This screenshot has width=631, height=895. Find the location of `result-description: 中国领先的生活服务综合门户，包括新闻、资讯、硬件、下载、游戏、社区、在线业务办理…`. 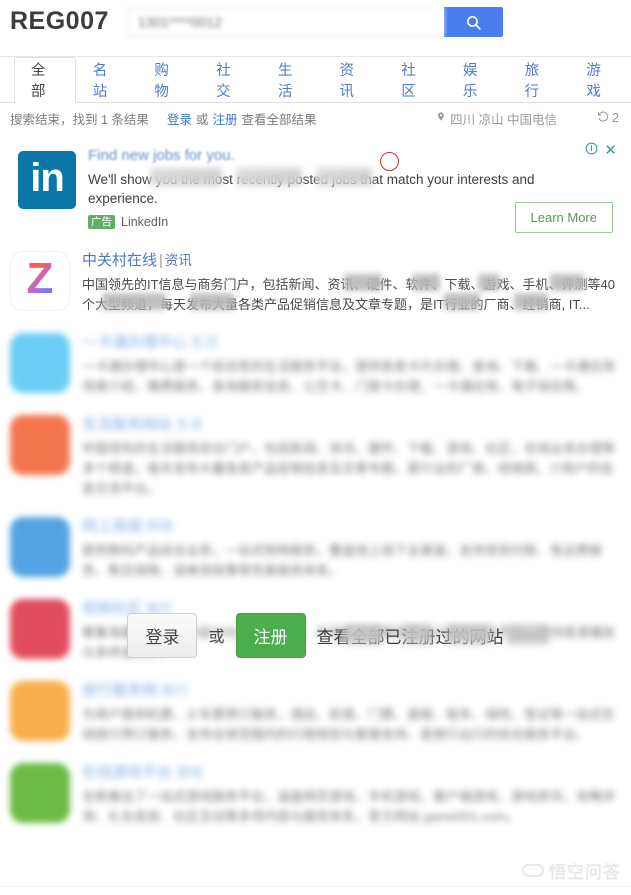

result-description: 中国领先的生活服务综合门户，包括新闻、资讯、硬件、下载、游戏、社区、在线业务办理… is located at coordinates (349, 468).